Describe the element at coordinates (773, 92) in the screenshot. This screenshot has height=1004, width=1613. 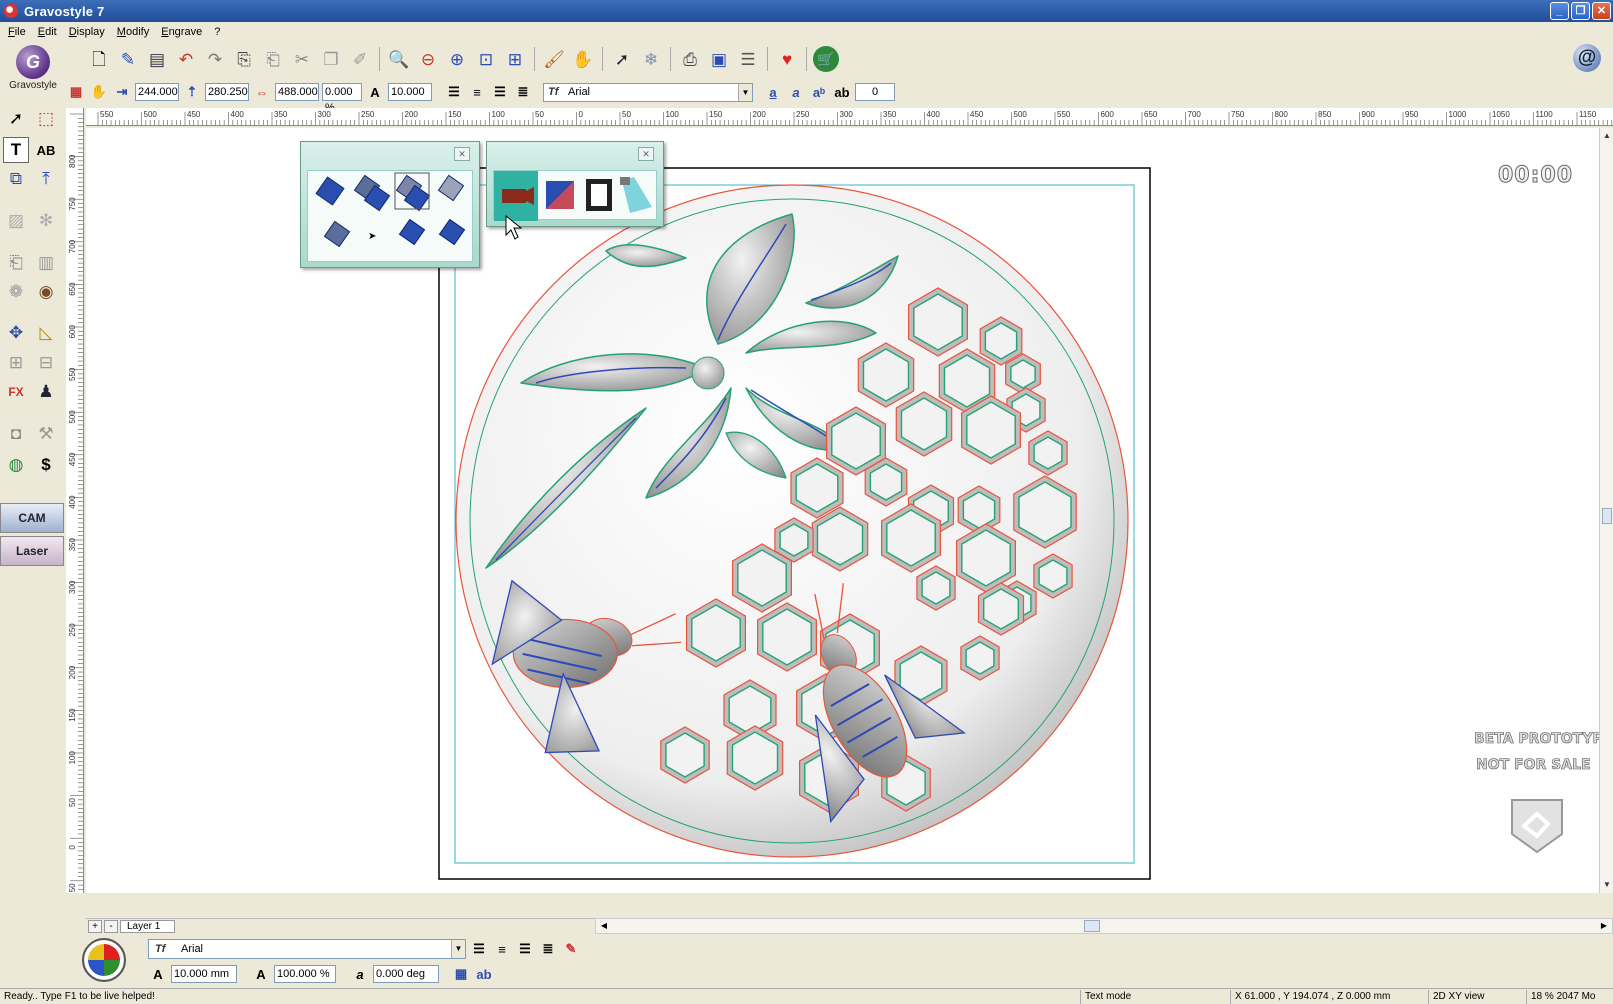
I see `underline-icon: a` at that location.